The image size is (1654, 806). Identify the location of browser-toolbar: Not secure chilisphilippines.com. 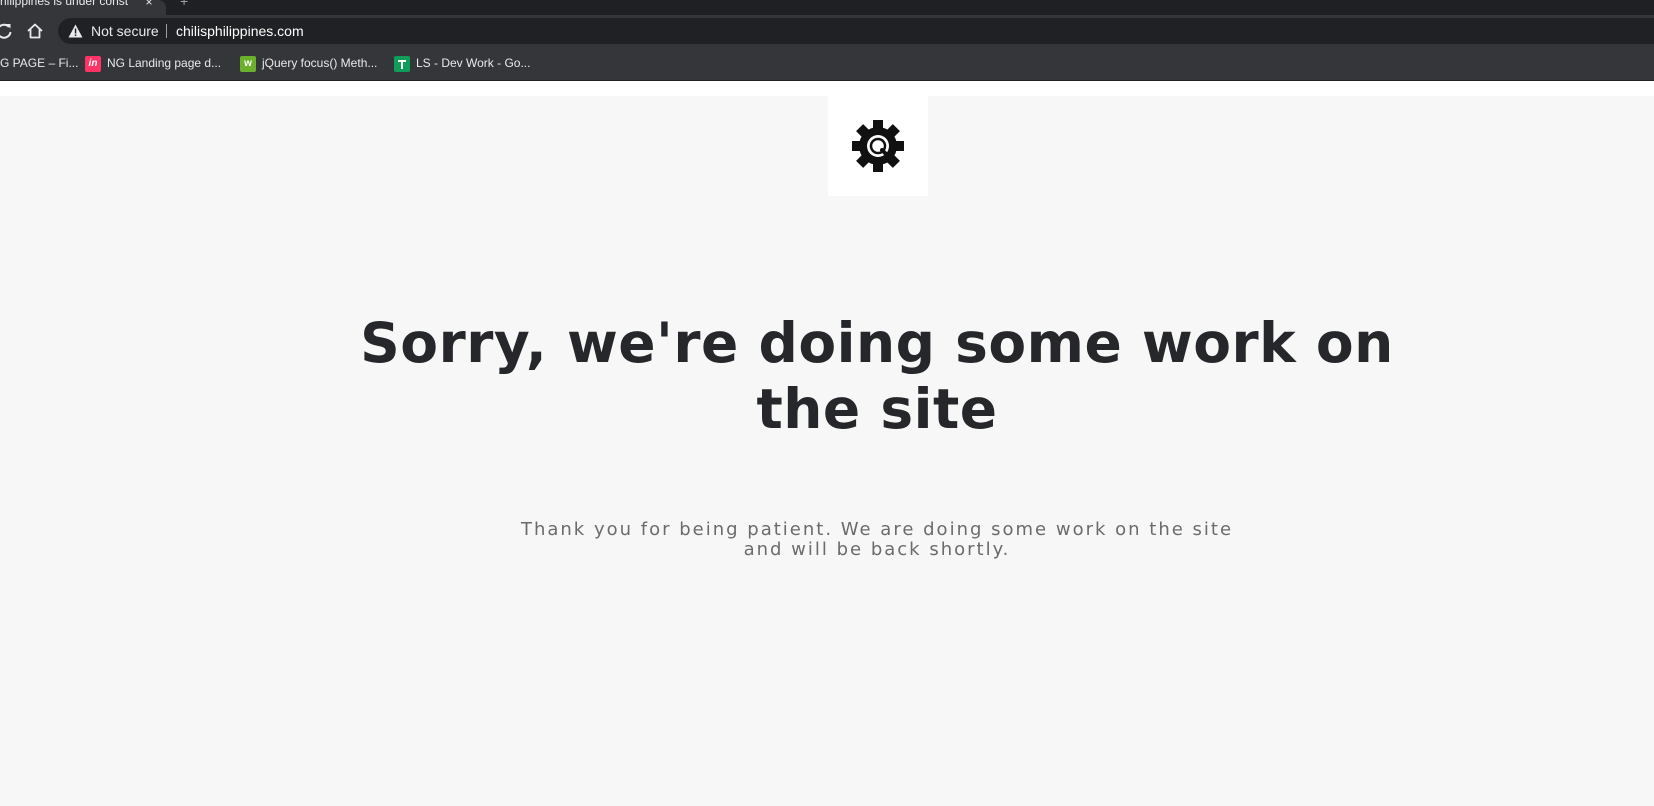
(827, 31).